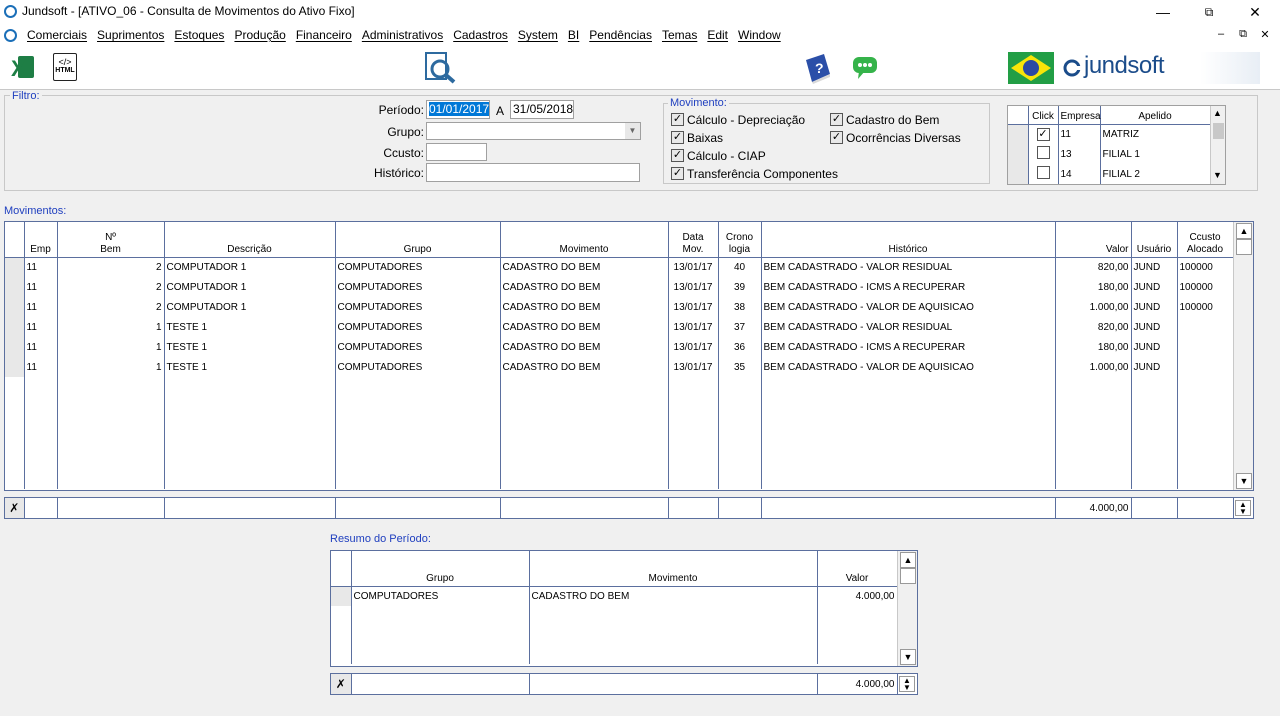  I want to click on resumo-header-grupo: Grupo, so click(440, 569).